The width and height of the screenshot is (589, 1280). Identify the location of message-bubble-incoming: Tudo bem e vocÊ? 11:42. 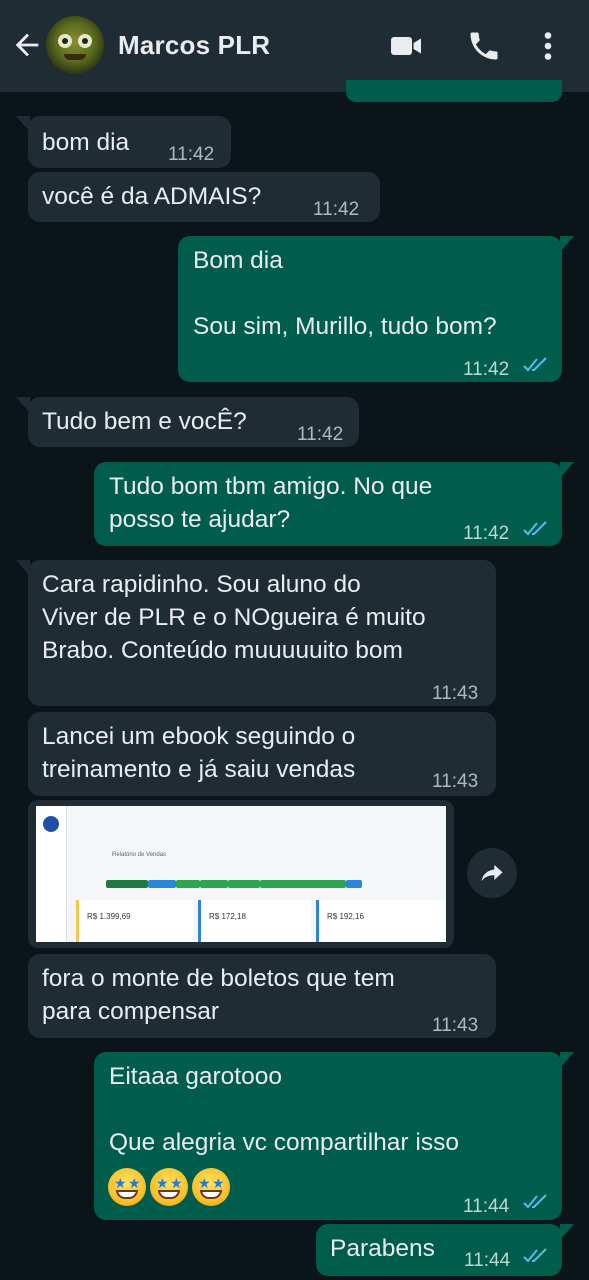
(187, 422).